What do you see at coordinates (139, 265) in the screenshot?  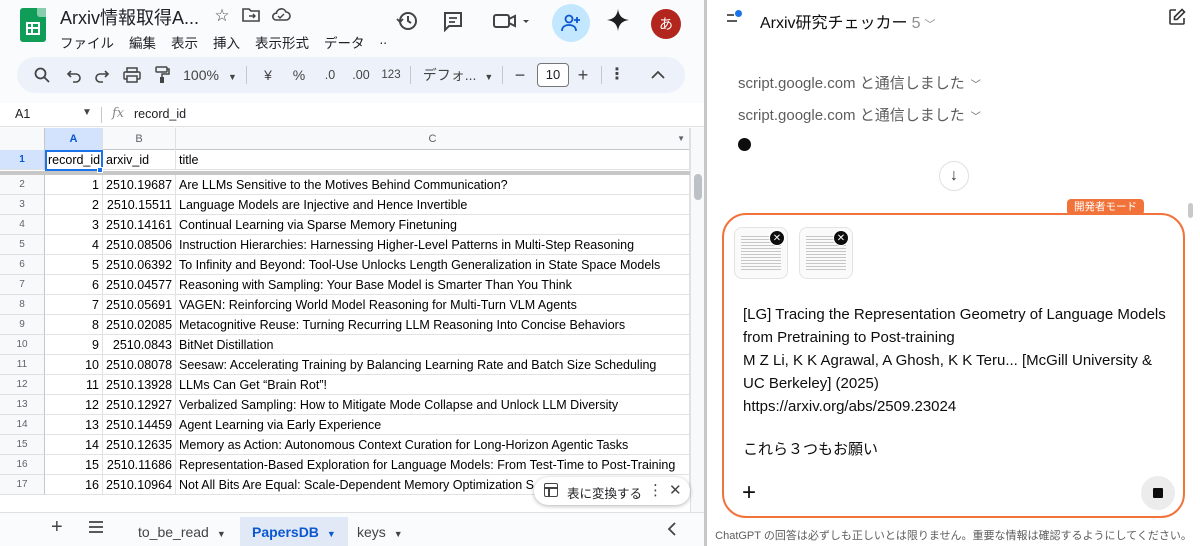 I see `cell-arxiv-id: 2510.06392` at bounding box center [139, 265].